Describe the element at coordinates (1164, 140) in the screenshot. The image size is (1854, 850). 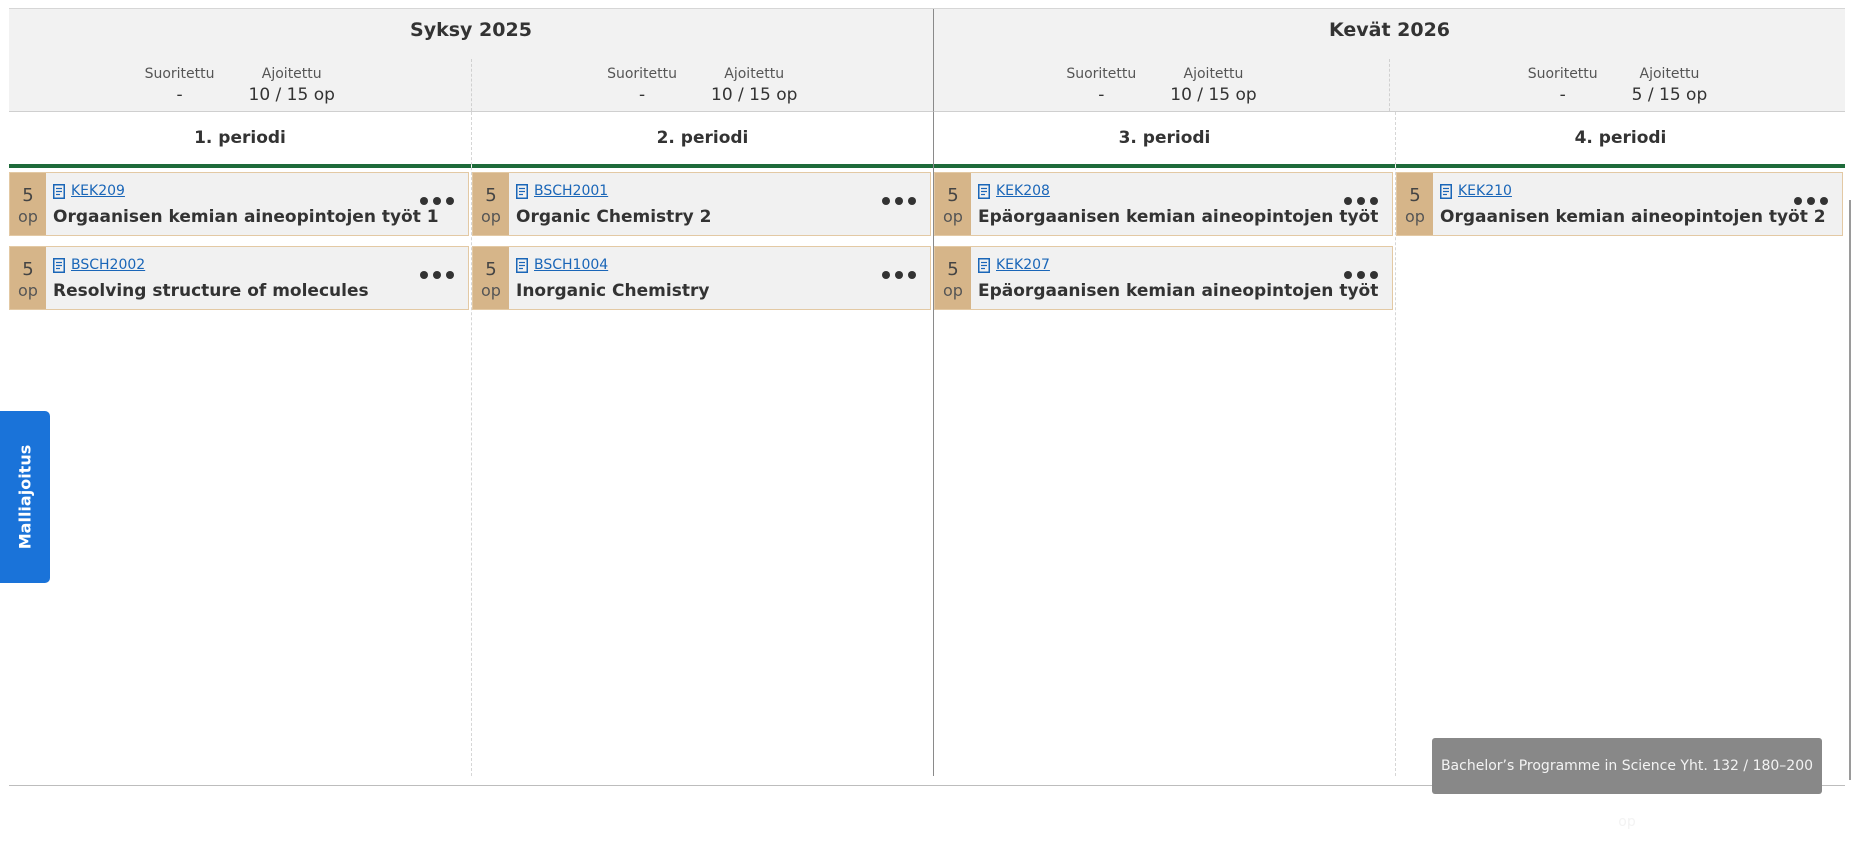
I see `period-title: 3. periodi` at that location.